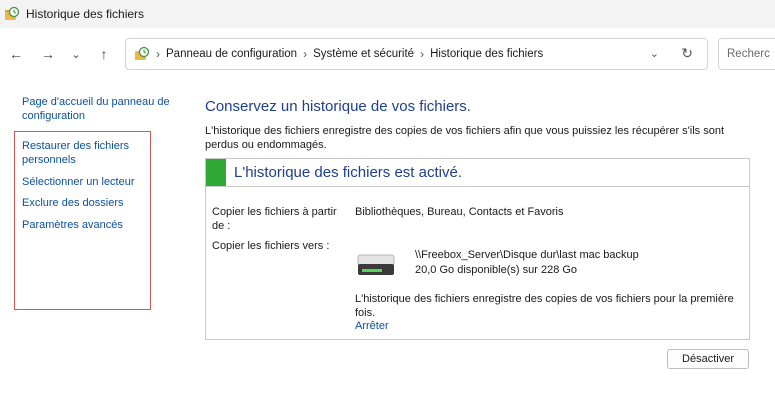  I want to click on breadcrumb-control-panel: Panneau de configuration, so click(231, 54).